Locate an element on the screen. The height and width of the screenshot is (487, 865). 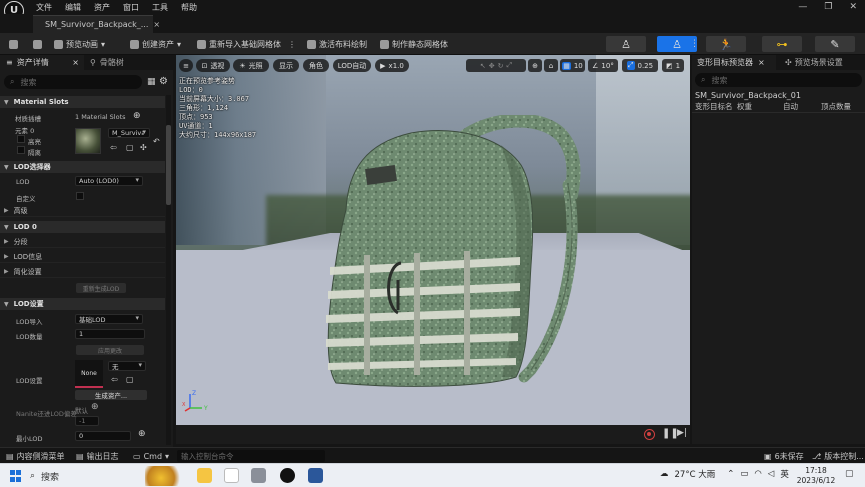
section-lod-picker: ▼ LOD选择器 is located at coordinates (82, 167).